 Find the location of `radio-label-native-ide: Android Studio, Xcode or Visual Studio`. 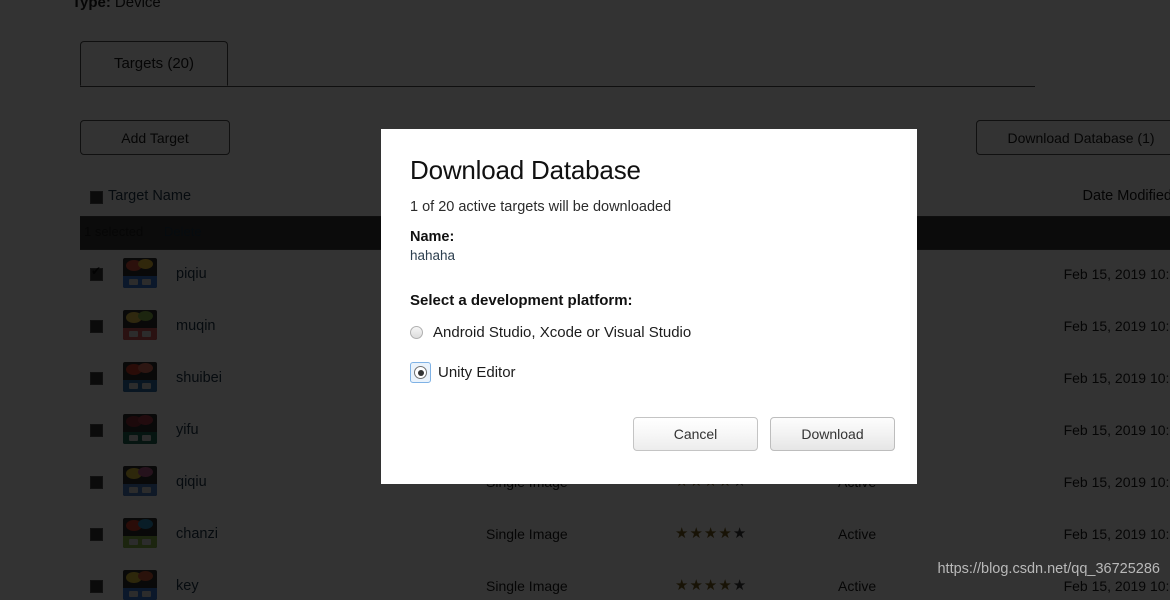

radio-label-native-ide: Android Studio, Xcode or Visual Studio is located at coordinates (562, 332).